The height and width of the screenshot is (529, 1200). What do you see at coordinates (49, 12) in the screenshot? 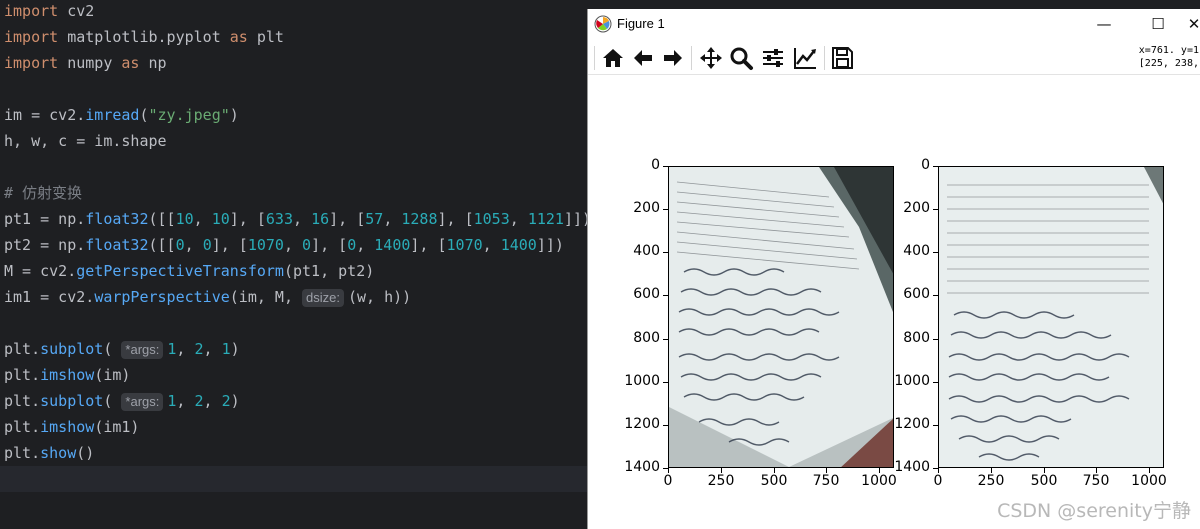
I see `code-line: import cv2` at bounding box center [49, 12].